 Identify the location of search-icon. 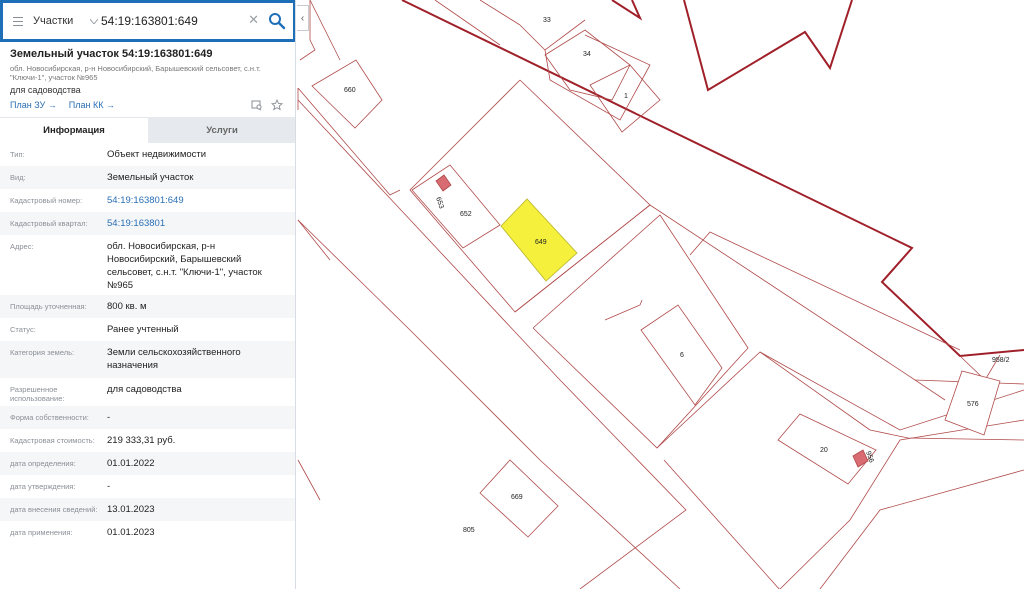
(277, 21).